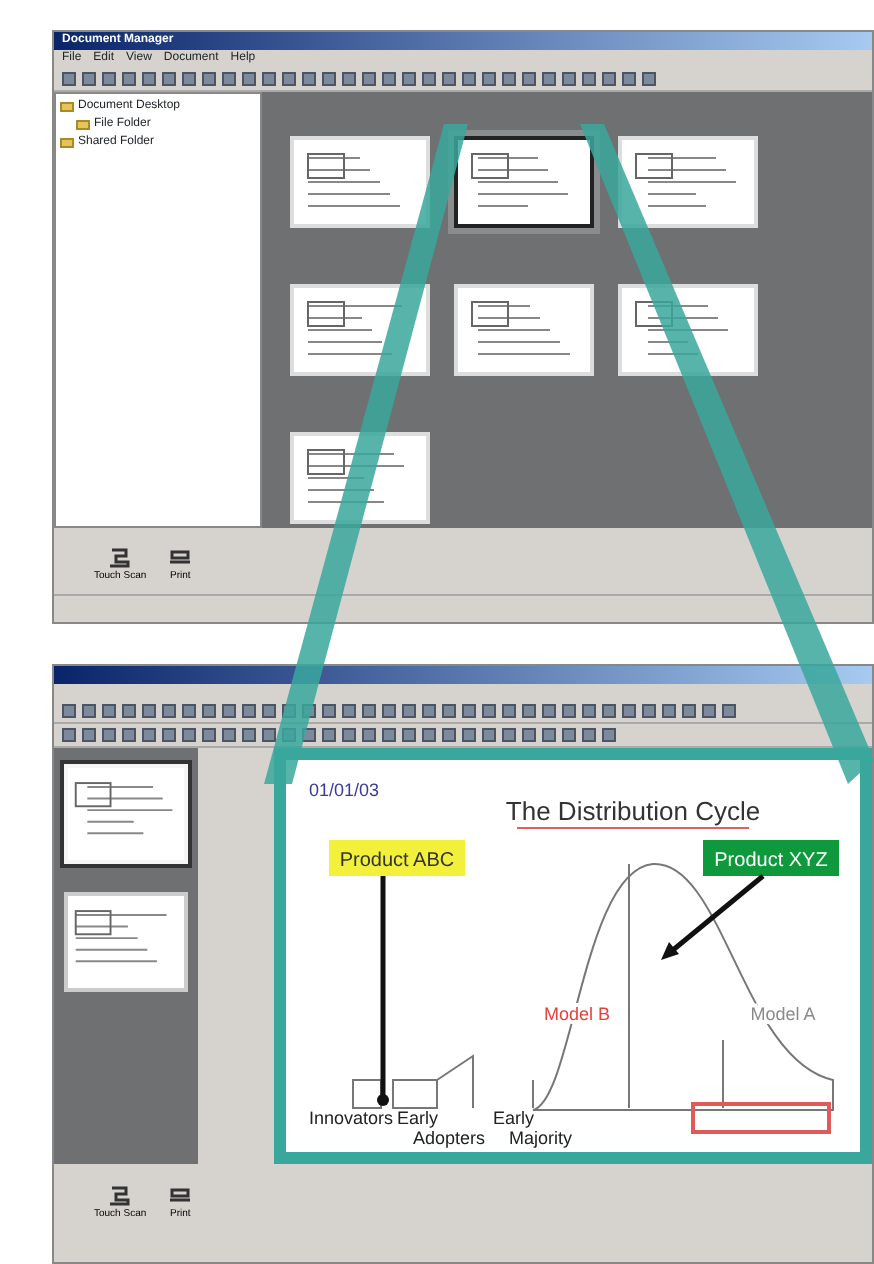 This screenshot has height=1264, width=874. What do you see at coordinates (344, 790) in the screenshot?
I see `date-text: 01/01/03` at bounding box center [344, 790].